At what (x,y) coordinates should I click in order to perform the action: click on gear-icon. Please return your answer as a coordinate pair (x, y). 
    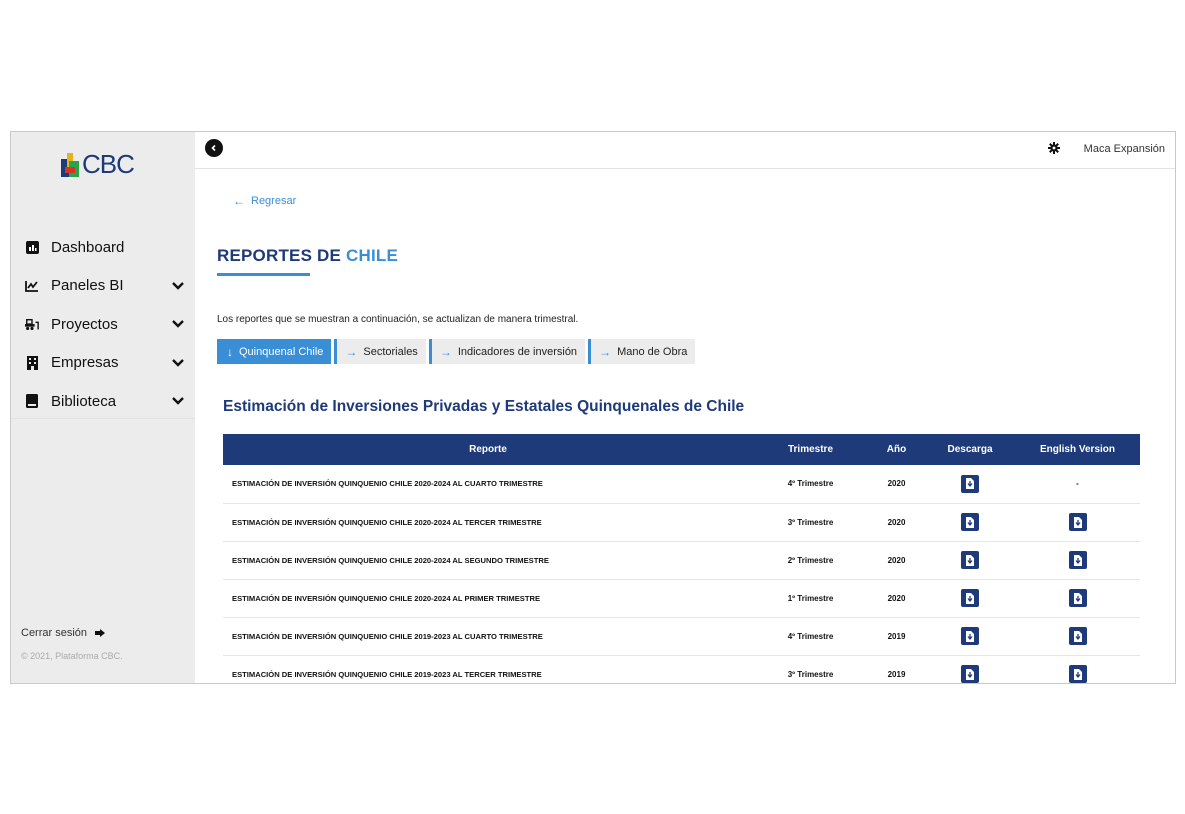
    Looking at the image, I should click on (1054, 148).